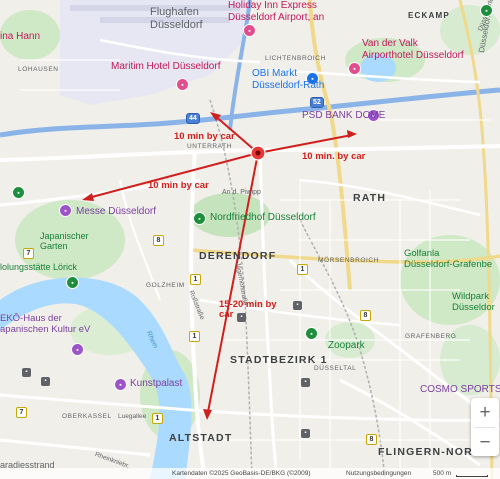 This screenshot has height=479, width=500. Describe the element at coordinates (132, 416) in the screenshot. I see `street-luegallee: Luegallee` at that location.